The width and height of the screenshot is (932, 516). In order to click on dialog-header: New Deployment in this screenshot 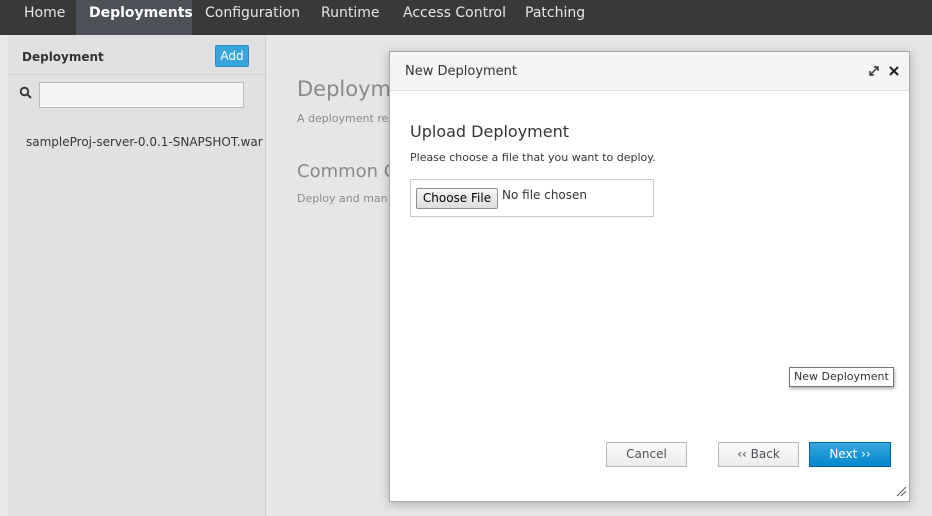, I will do `click(649, 71)`.